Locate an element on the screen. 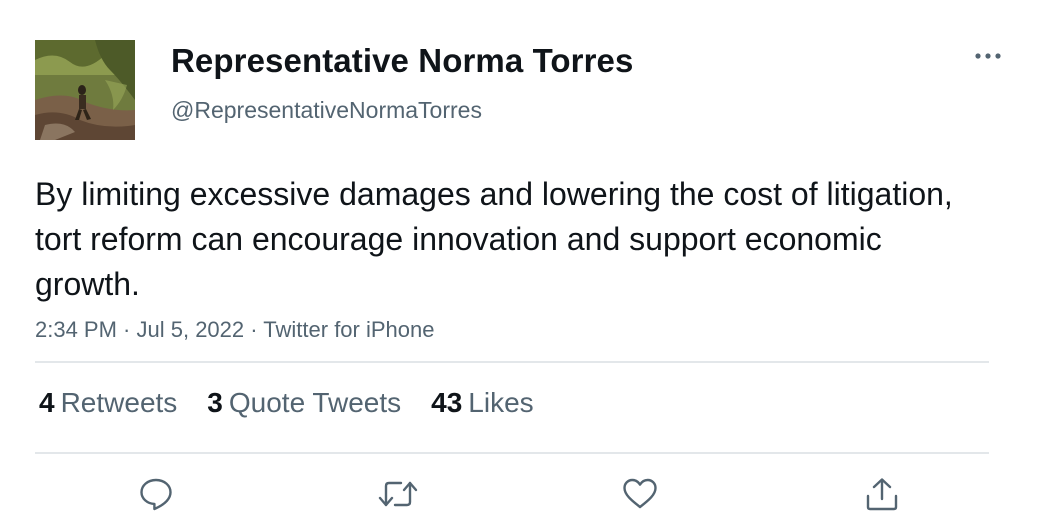 This screenshot has height=525, width=1050. tweet-source: Twitter for iPhone is located at coordinates (348, 329).